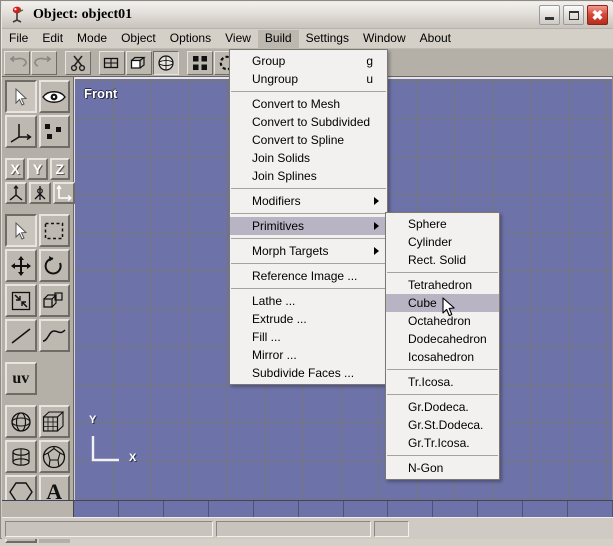  Describe the element at coordinates (64, 193) in the screenshot. I see `axis-corner-button` at that location.